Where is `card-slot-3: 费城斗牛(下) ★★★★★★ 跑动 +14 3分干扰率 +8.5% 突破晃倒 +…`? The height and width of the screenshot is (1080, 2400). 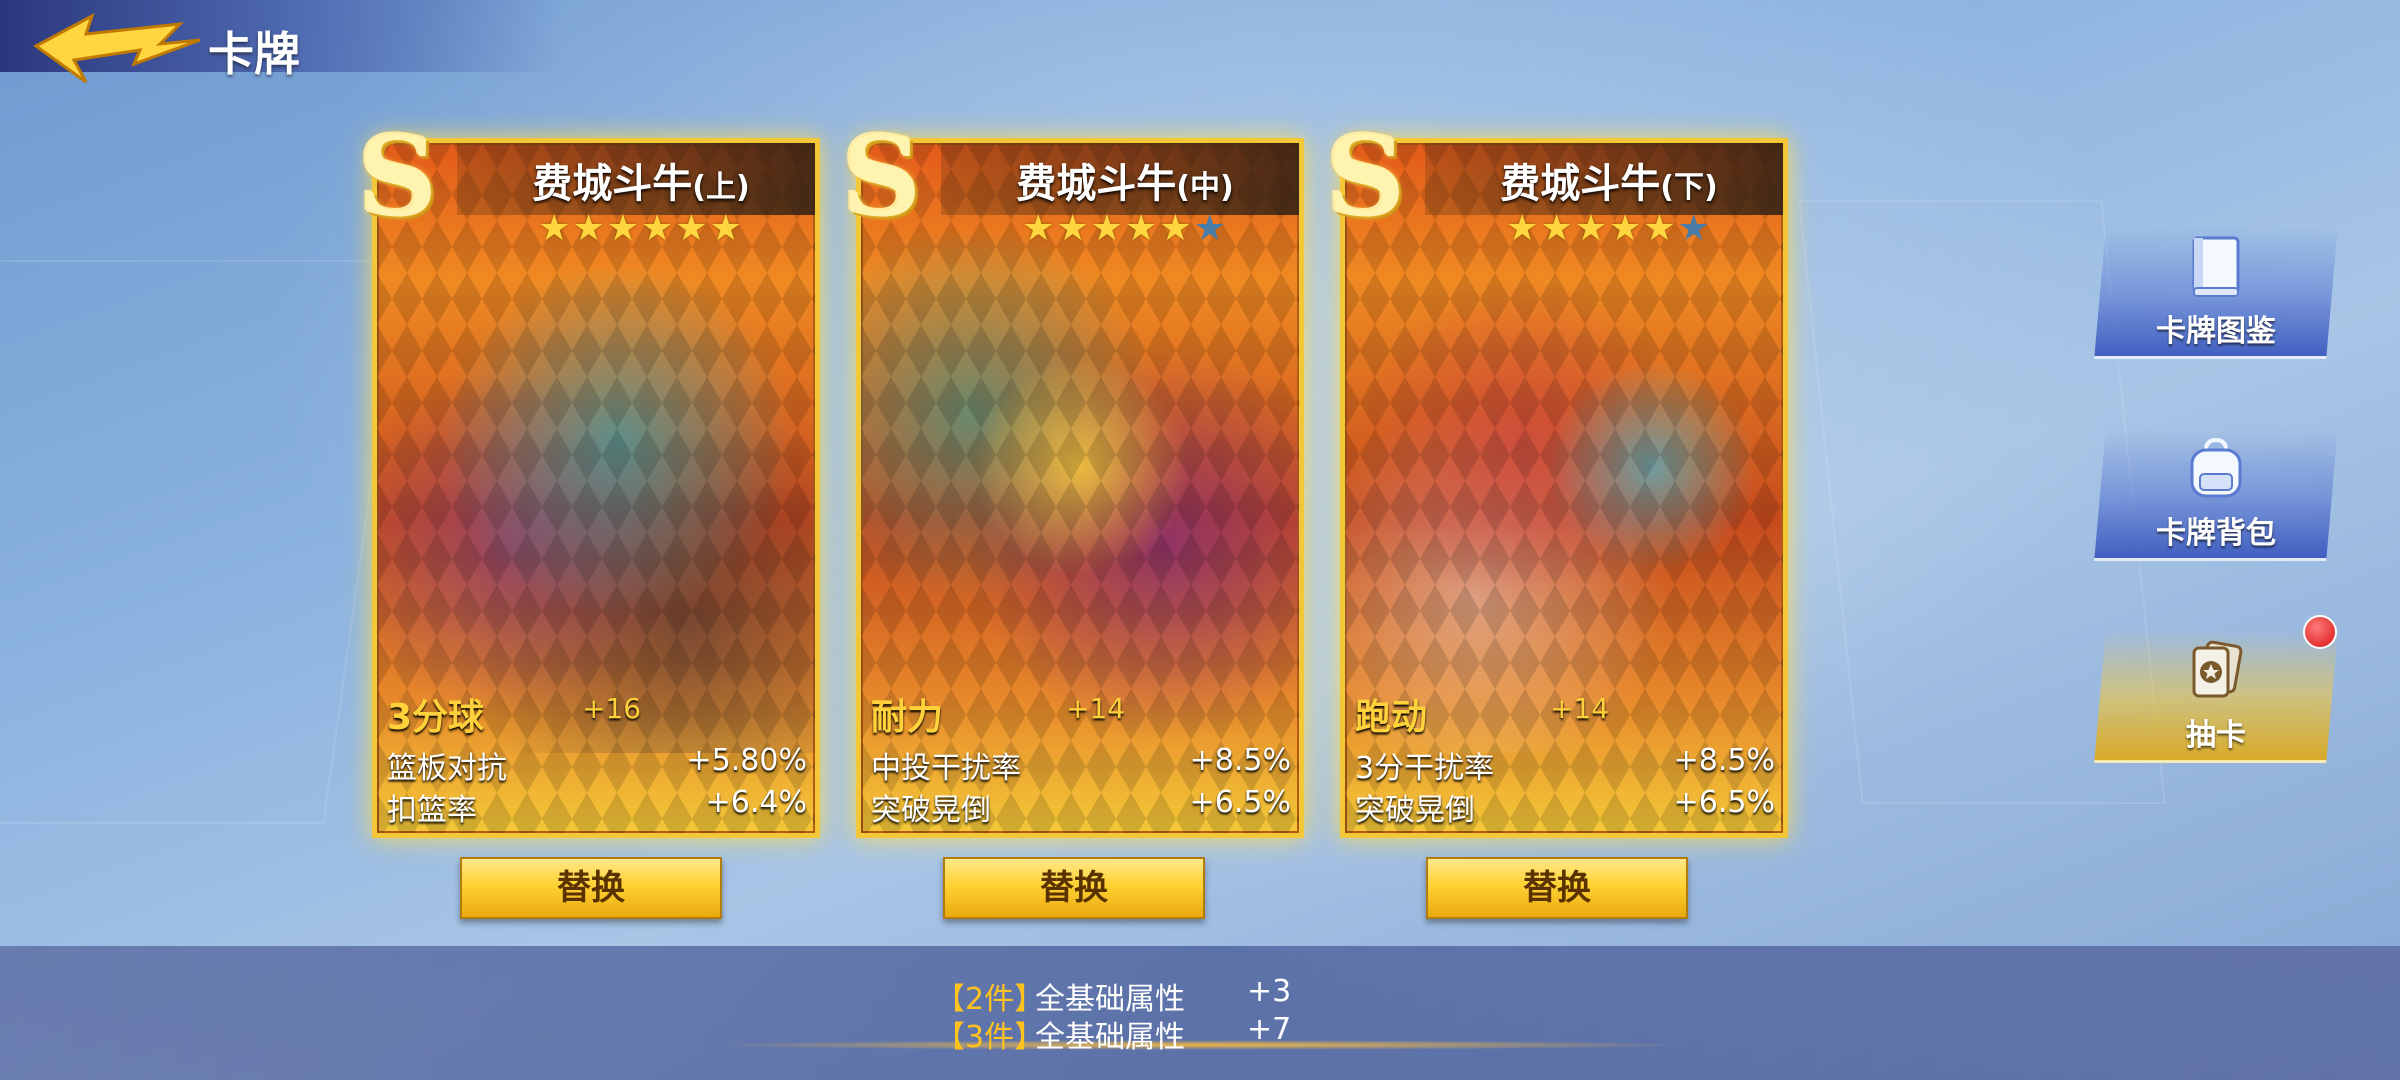
card-slot-3: 费城斗牛(下) ★★★★★★ 跑动 +14 3分干扰率 +8.5% 突破晃倒 +… is located at coordinates (1563, 485).